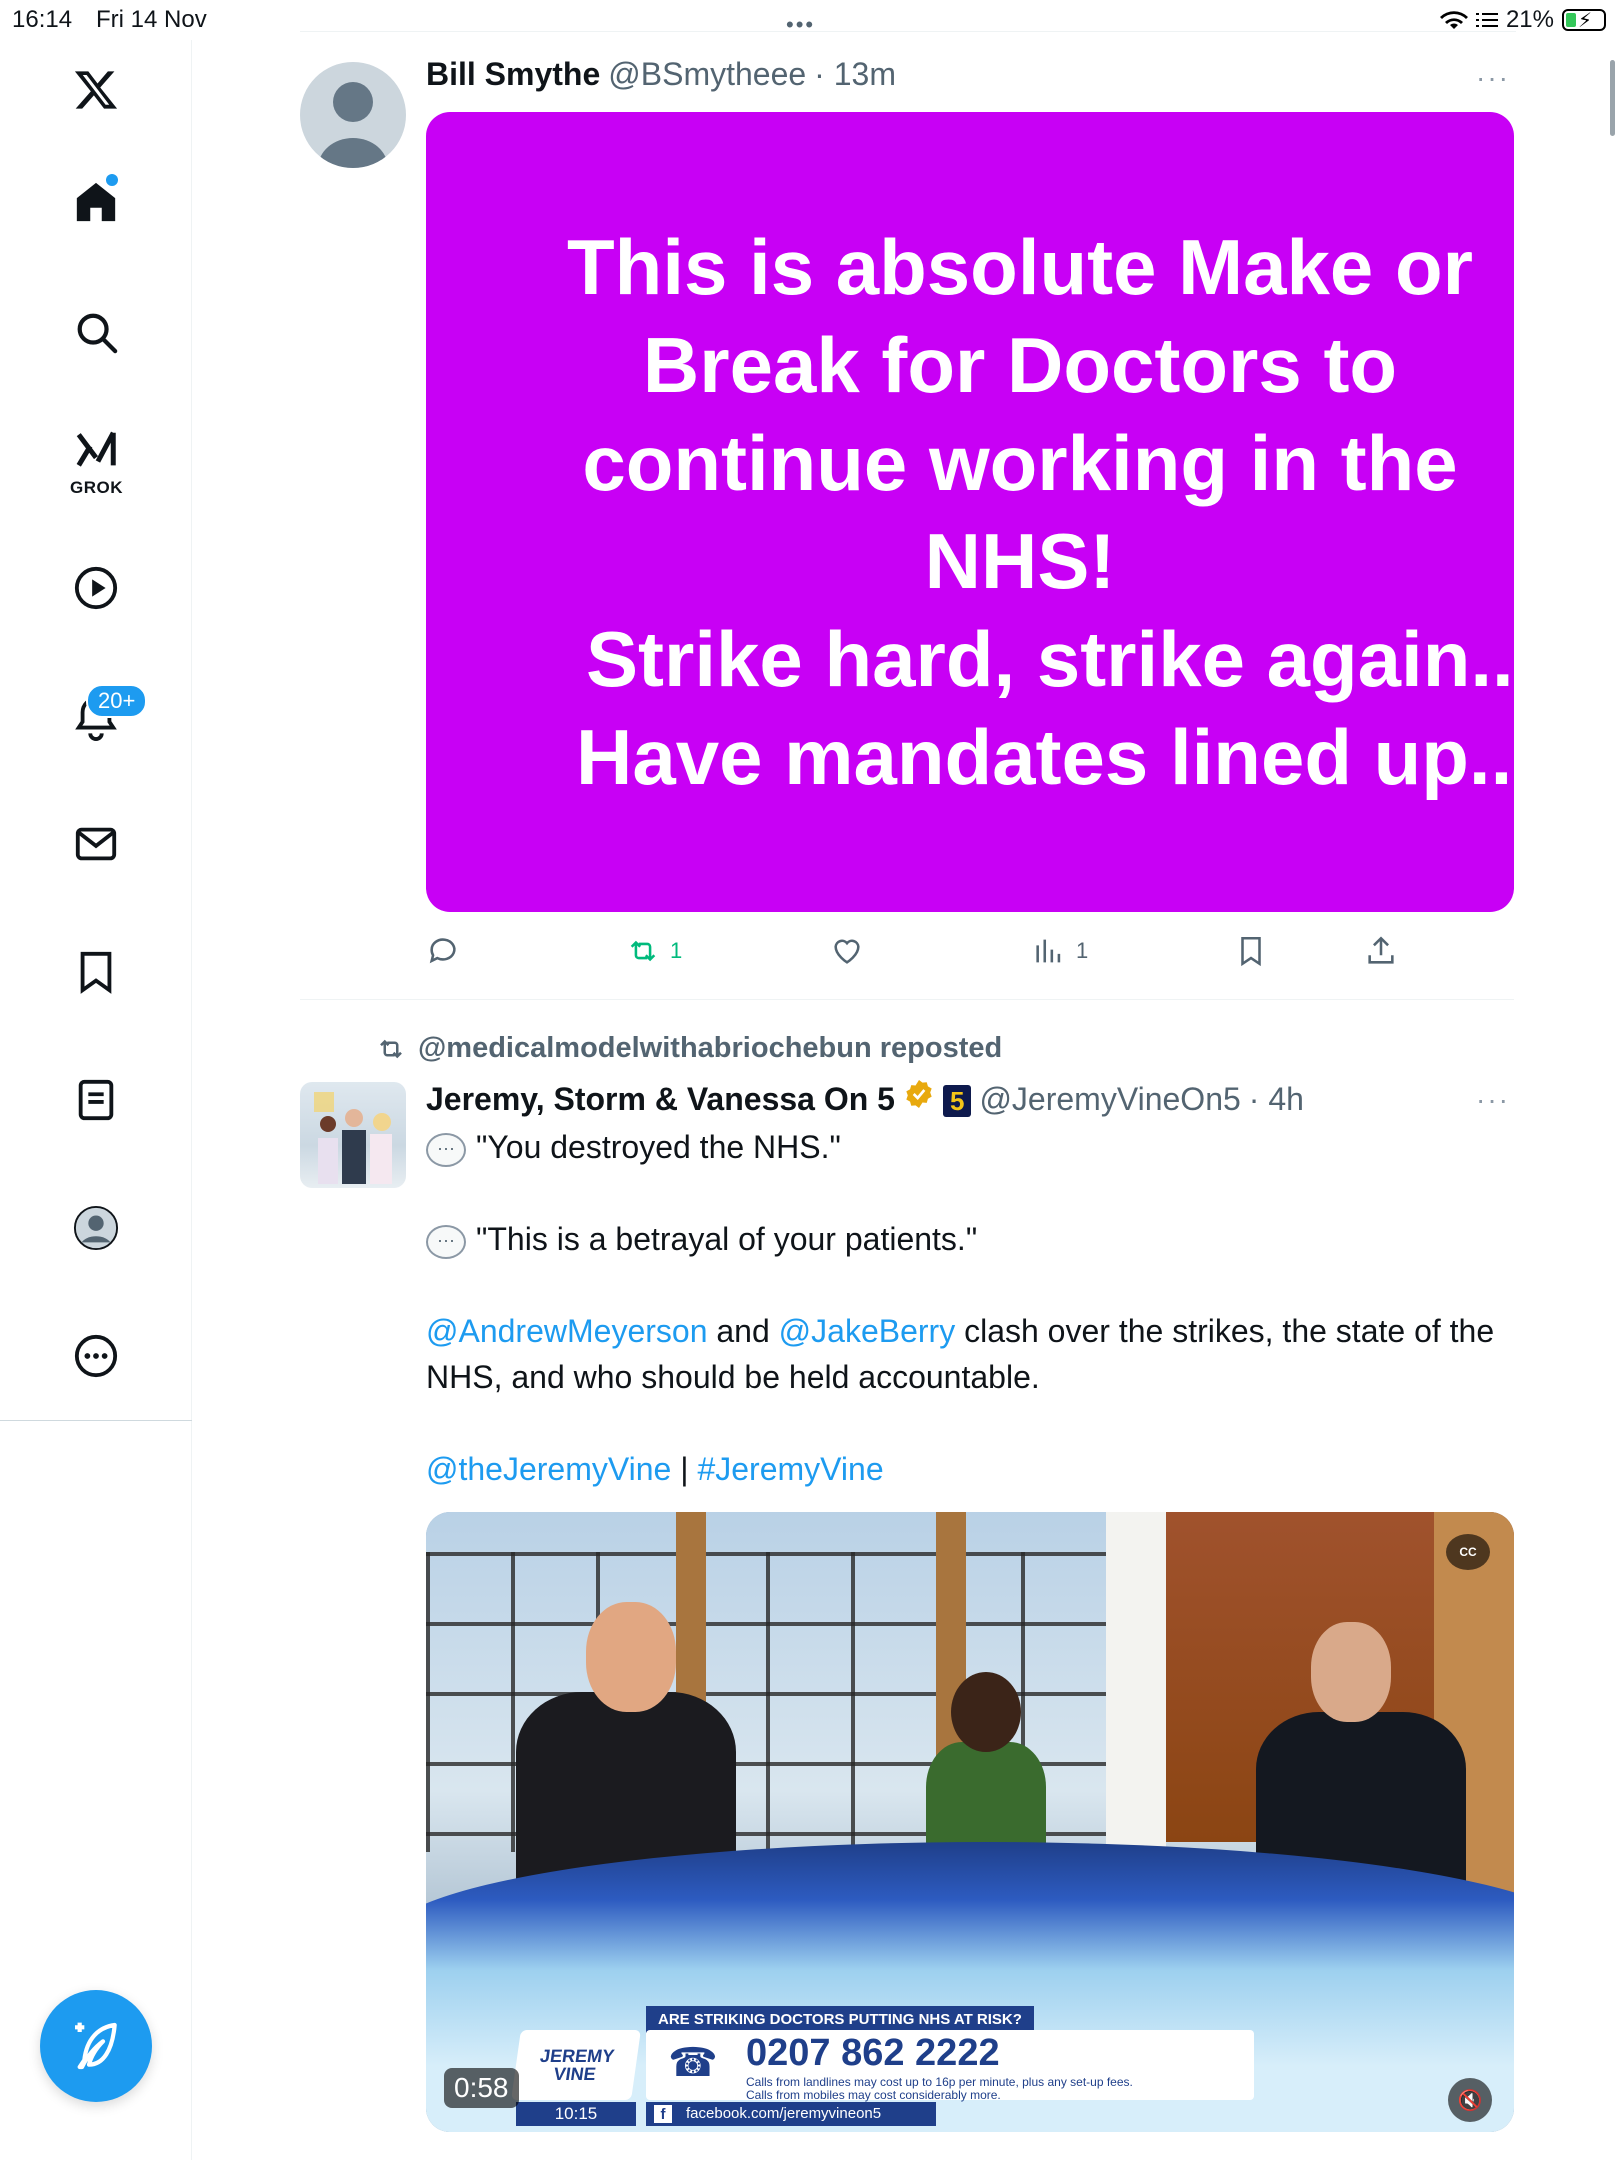  What do you see at coordinates (800, 25) in the screenshot?
I see `multitask-handle: •••` at bounding box center [800, 25].